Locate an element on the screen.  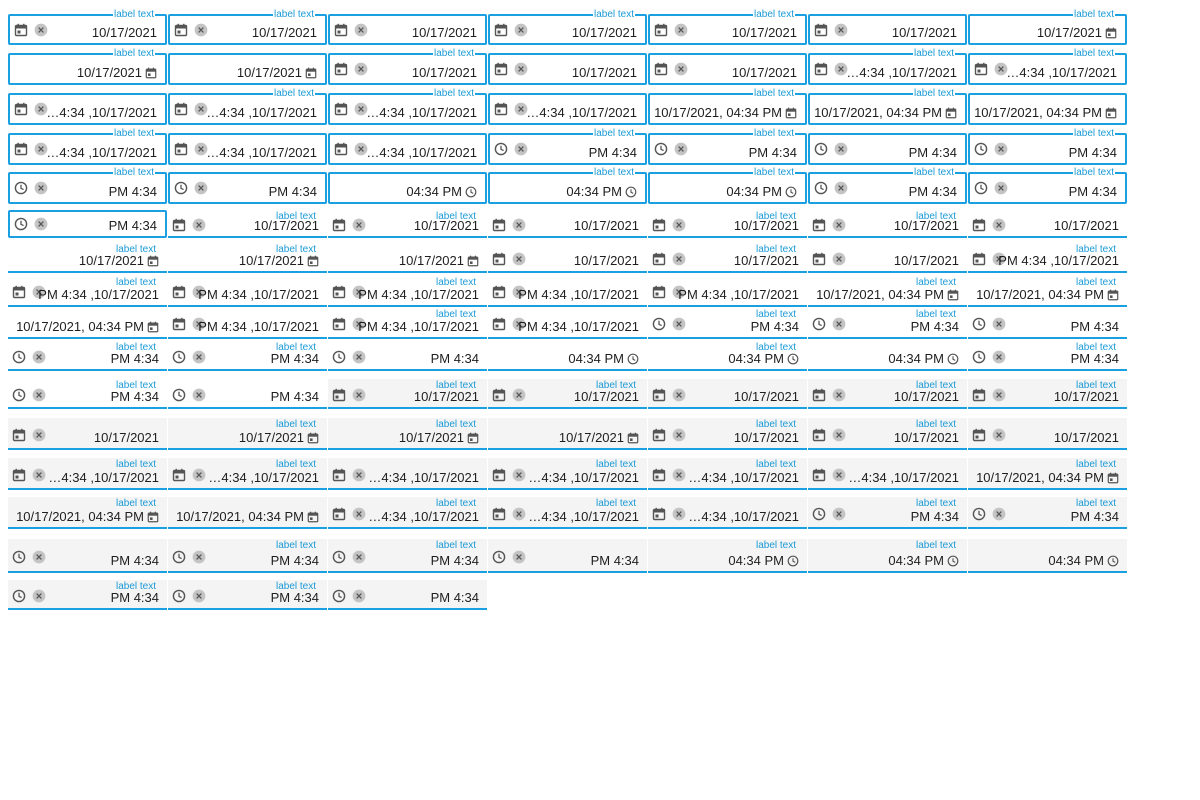
date-picker-field: label text PM 4:34 ,10/17/2021 is located at coordinates (87, 291).